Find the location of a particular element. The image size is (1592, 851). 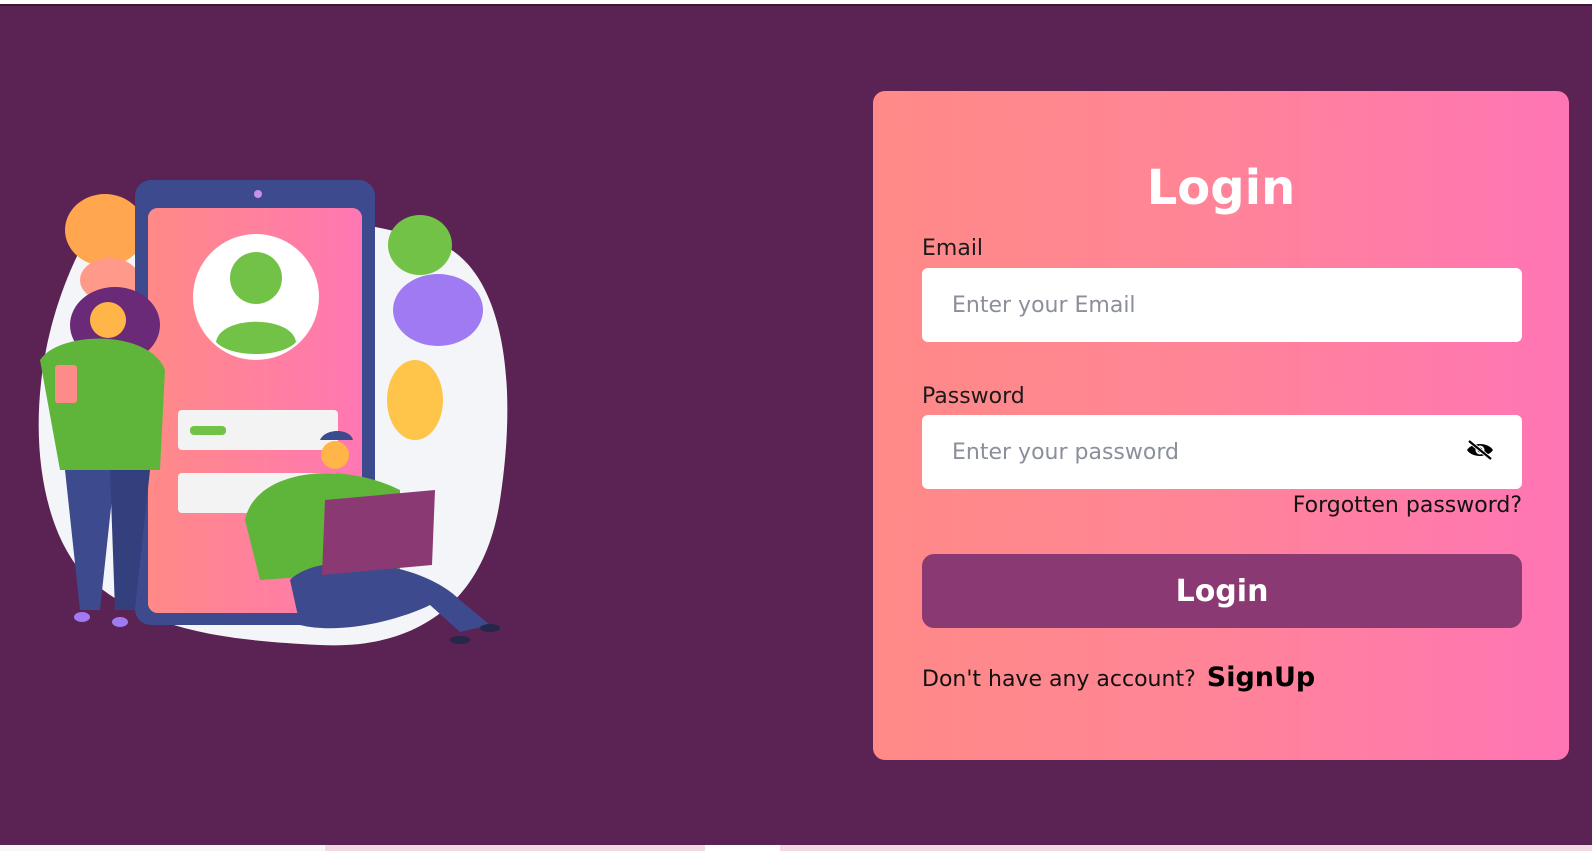

signup-prompt: Don't have any account? is located at coordinates (1059, 679).